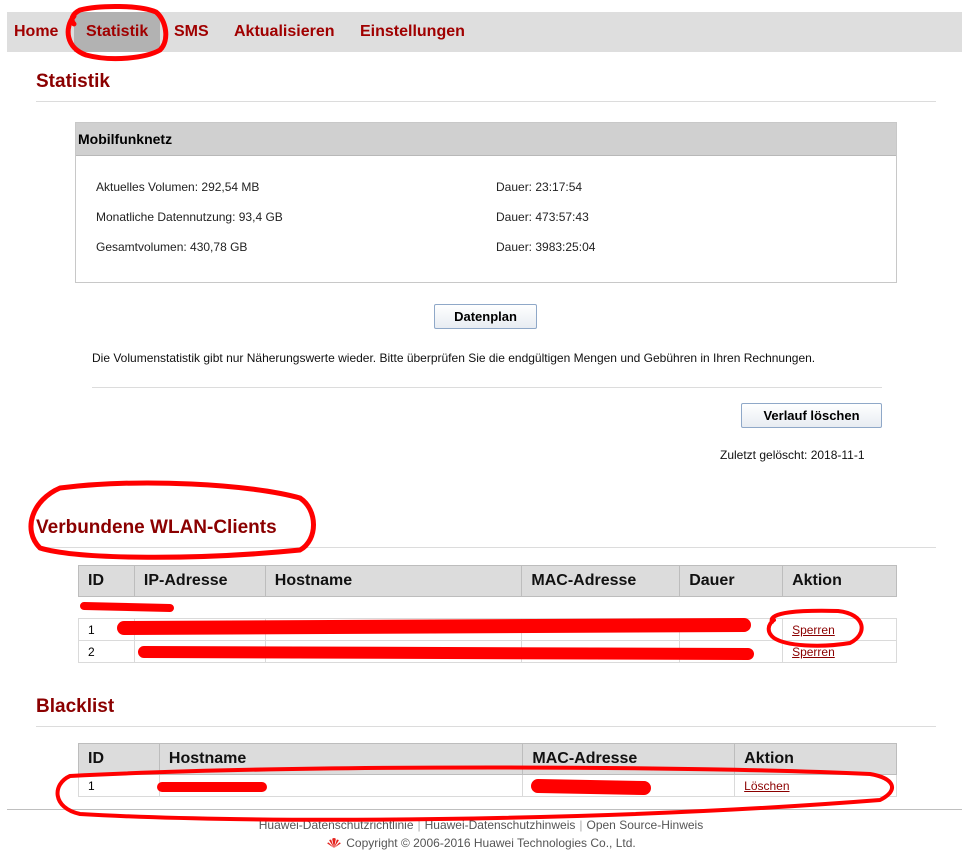 Image resolution: width=962 pixels, height=851 pixels. What do you see at coordinates (336, 825) in the screenshot?
I see `privacy-policy-link: Huawei-Datenschutzrichtlinie` at bounding box center [336, 825].